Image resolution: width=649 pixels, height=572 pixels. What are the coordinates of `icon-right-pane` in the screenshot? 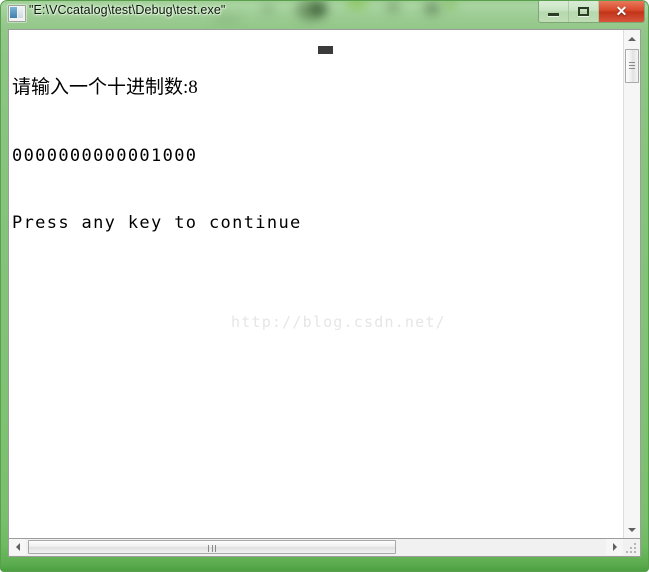 It's located at (20, 12).